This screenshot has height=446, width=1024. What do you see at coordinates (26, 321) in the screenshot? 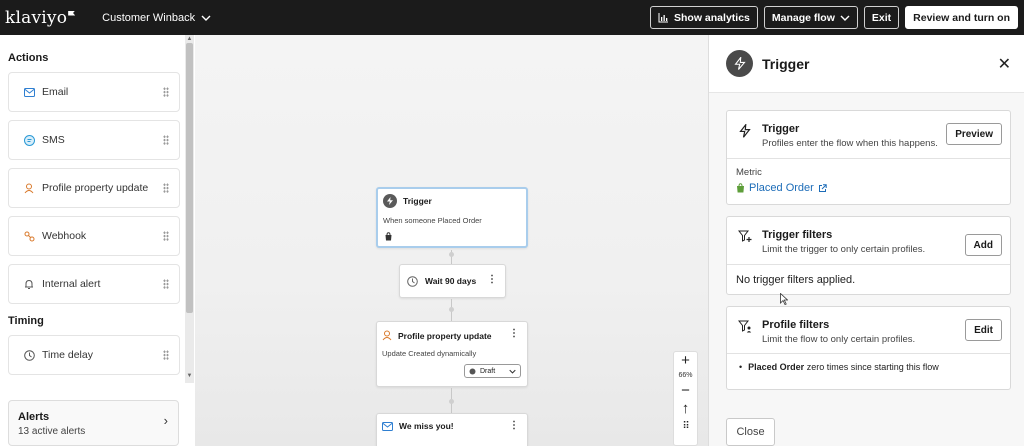
I see `timing-heading: Timing` at bounding box center [26, 321].